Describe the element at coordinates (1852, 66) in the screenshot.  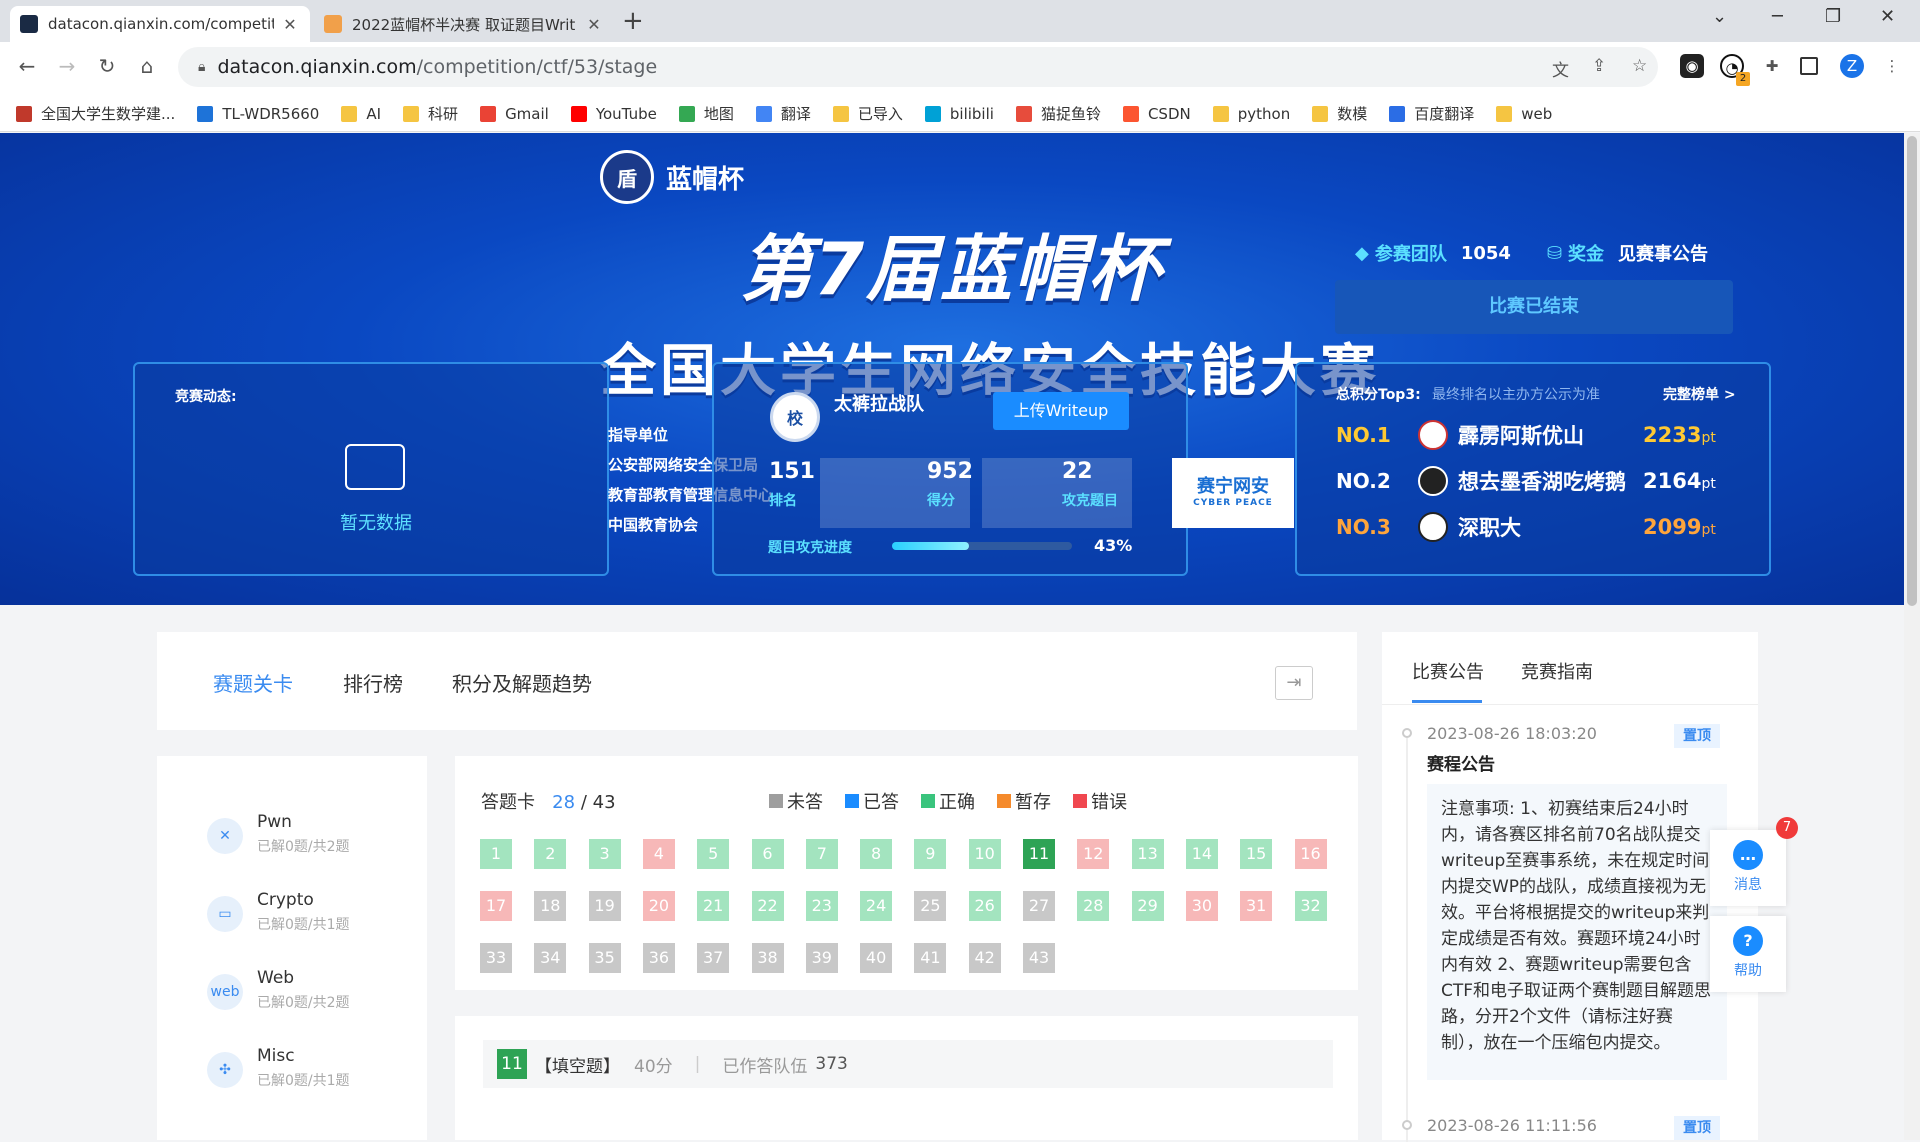
I see `profile-avatar: Z` at that location.